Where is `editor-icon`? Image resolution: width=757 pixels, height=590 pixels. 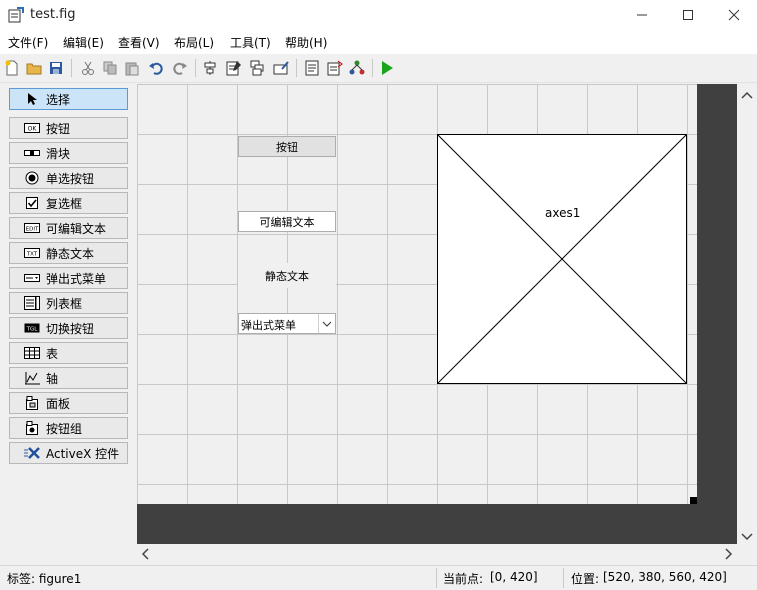 editor-icon is located at coordinates (312, 68).